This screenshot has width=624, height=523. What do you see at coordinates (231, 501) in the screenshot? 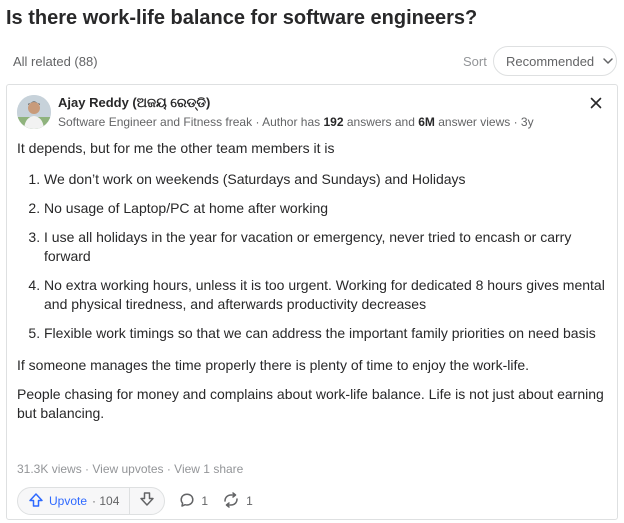
I see `reshare-icon` at bounding box center [231, 501].